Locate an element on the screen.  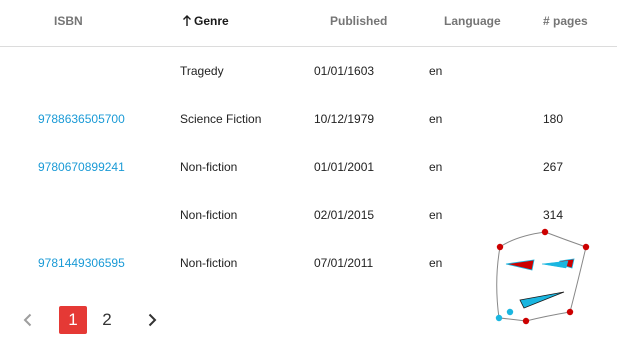
genre-cell: Tragedy is located at coordinates (202, 71).